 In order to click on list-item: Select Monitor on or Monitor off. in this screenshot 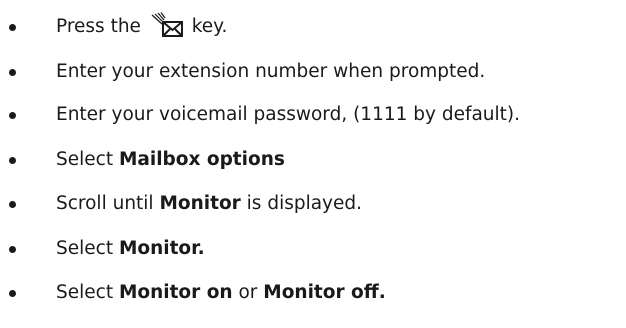, I will do `click(313, 293)`.